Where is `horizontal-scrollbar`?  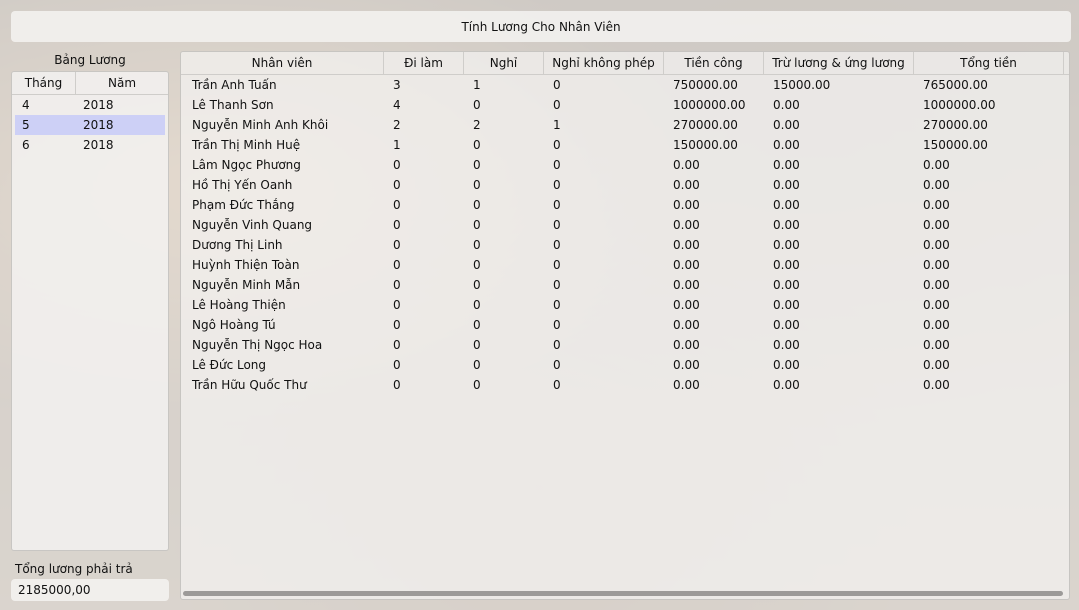
horizontal-scrollbar is located at coordinates (623, 593).